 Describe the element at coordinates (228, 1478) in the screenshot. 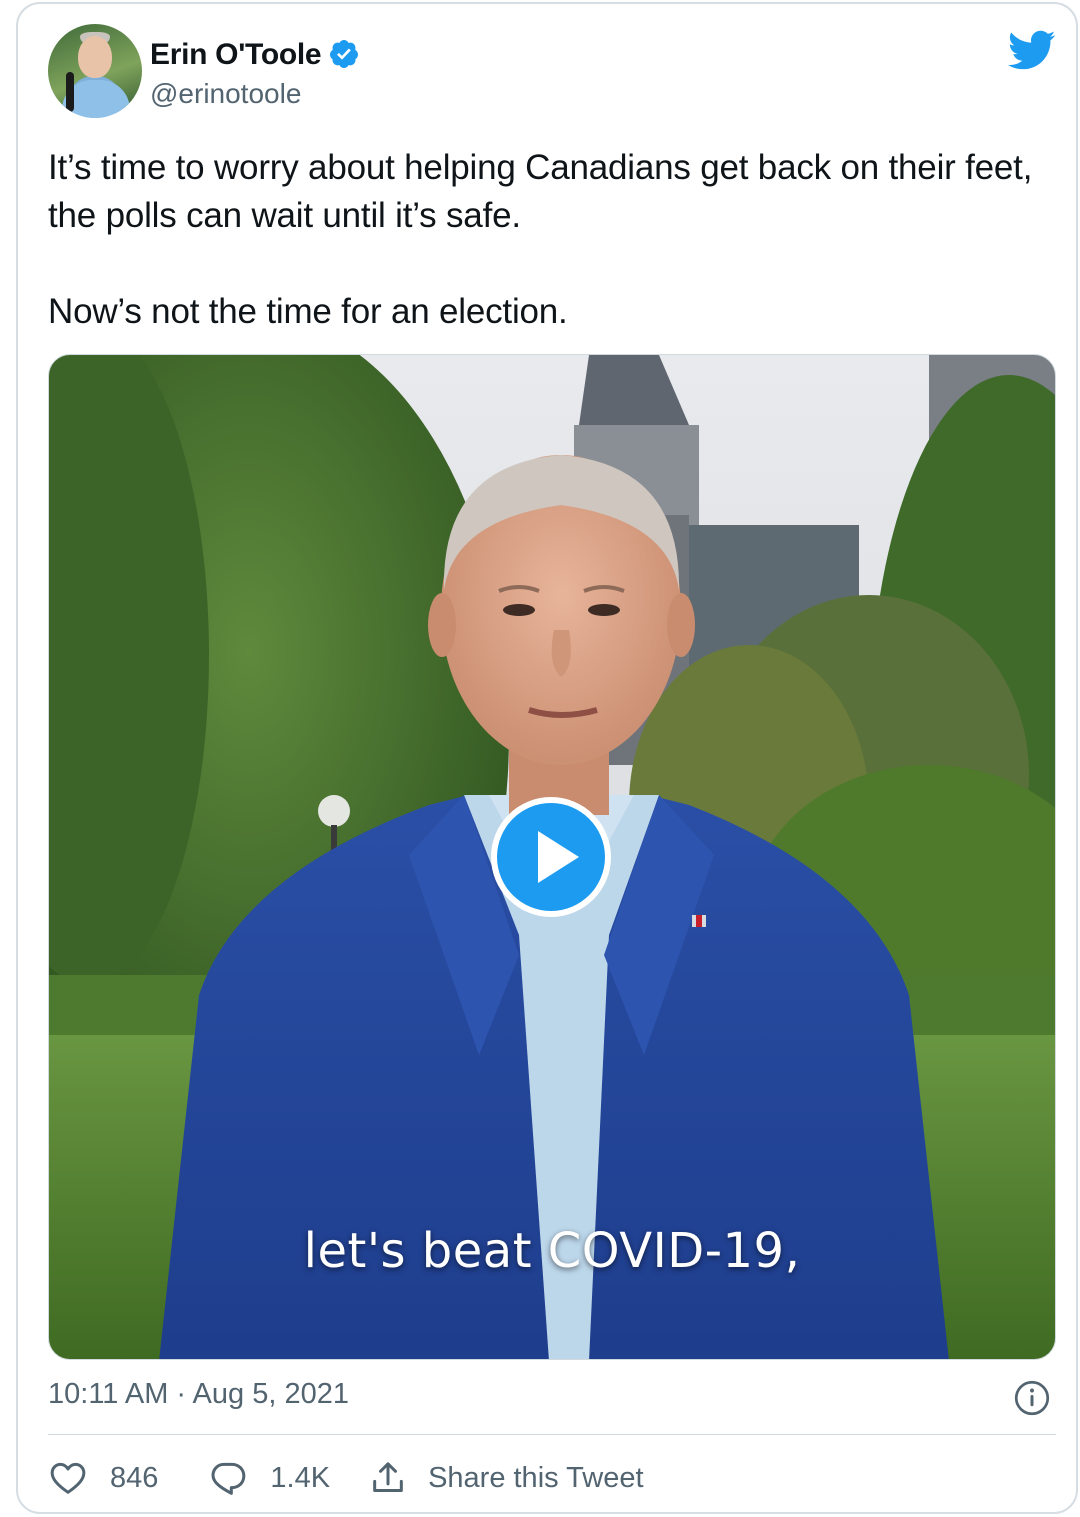

I see `reply-icon` at that location.